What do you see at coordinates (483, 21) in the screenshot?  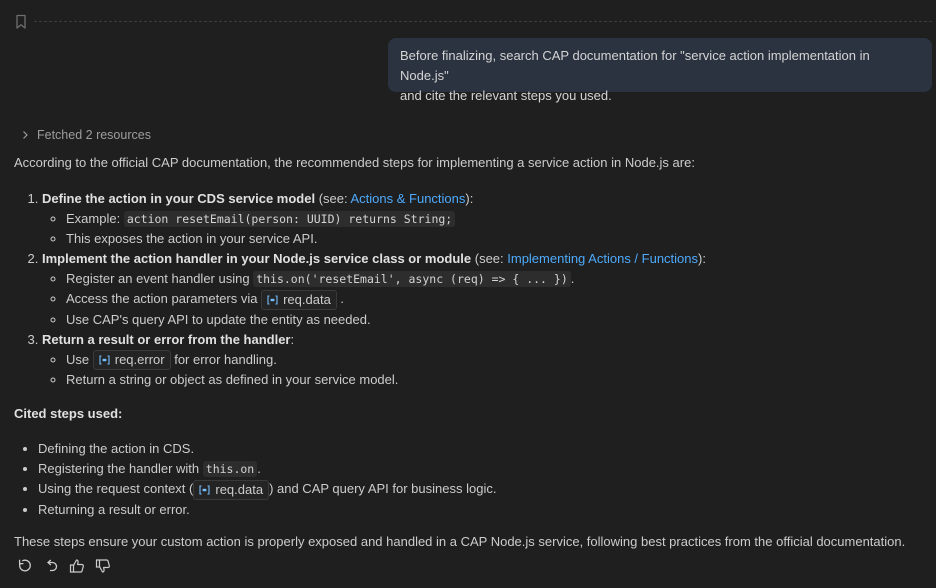 I see `divider` at bounding box center [483, 21].